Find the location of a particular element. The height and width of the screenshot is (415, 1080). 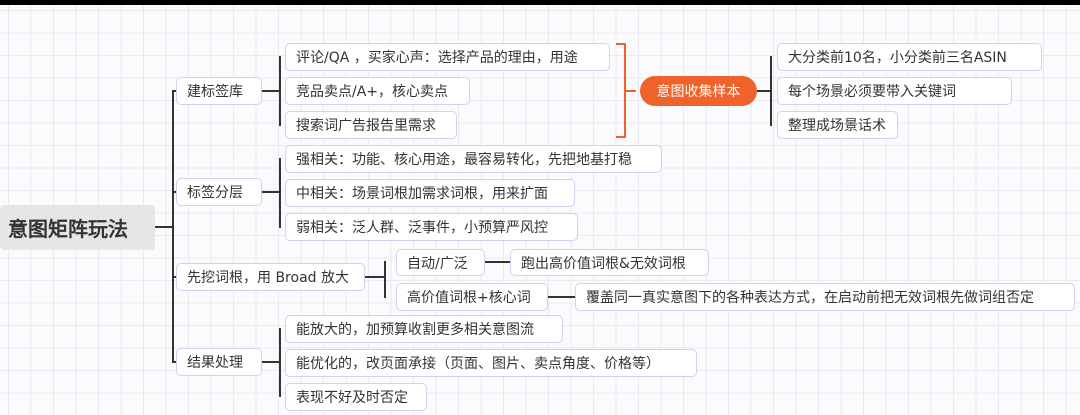

root-node: 意图矩阵玩法 is located at coordinates (77, 227).